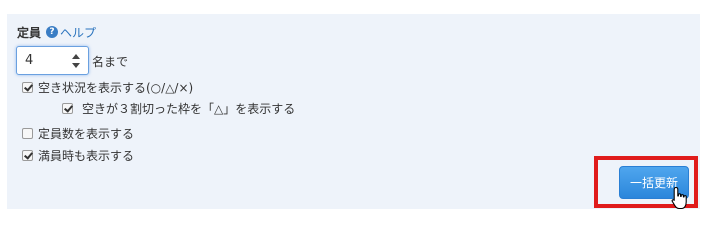 The width and height of the screenshot is (708, 240). What do you see at coordinates (27, 155) in the screenshot?
I see `show-when-full-checkbox` at bounding box center [27, 155].